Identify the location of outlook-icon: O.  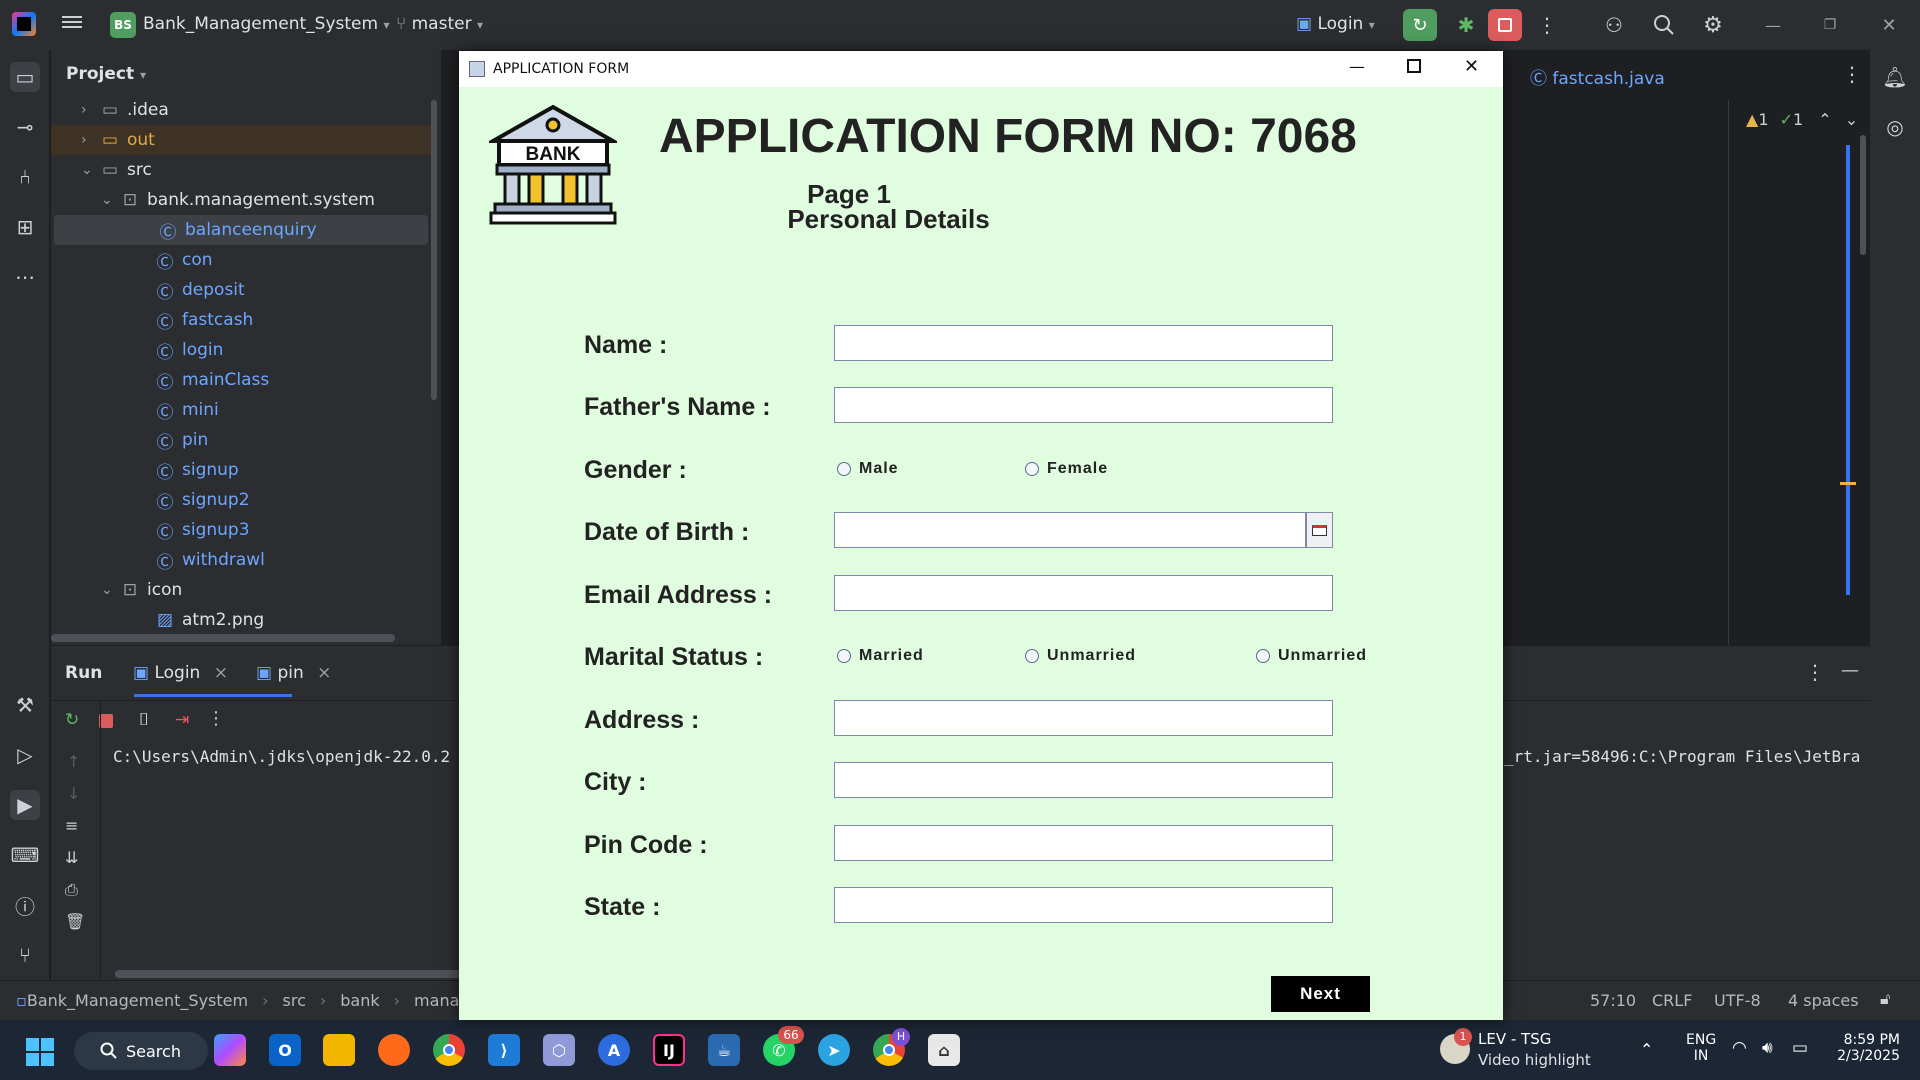
(285, 1050).